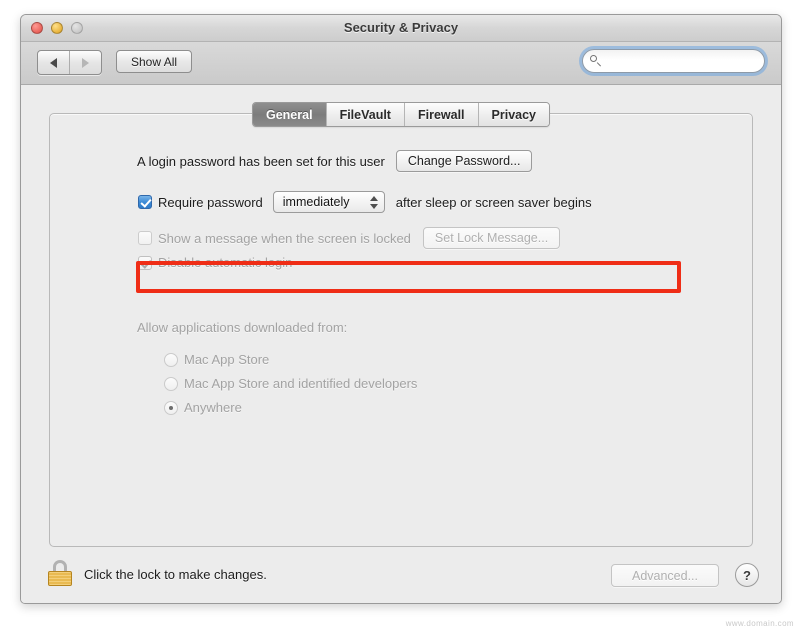  I want to click on disable-automatic-login-row: Disable automatic login, so click(215, 262).